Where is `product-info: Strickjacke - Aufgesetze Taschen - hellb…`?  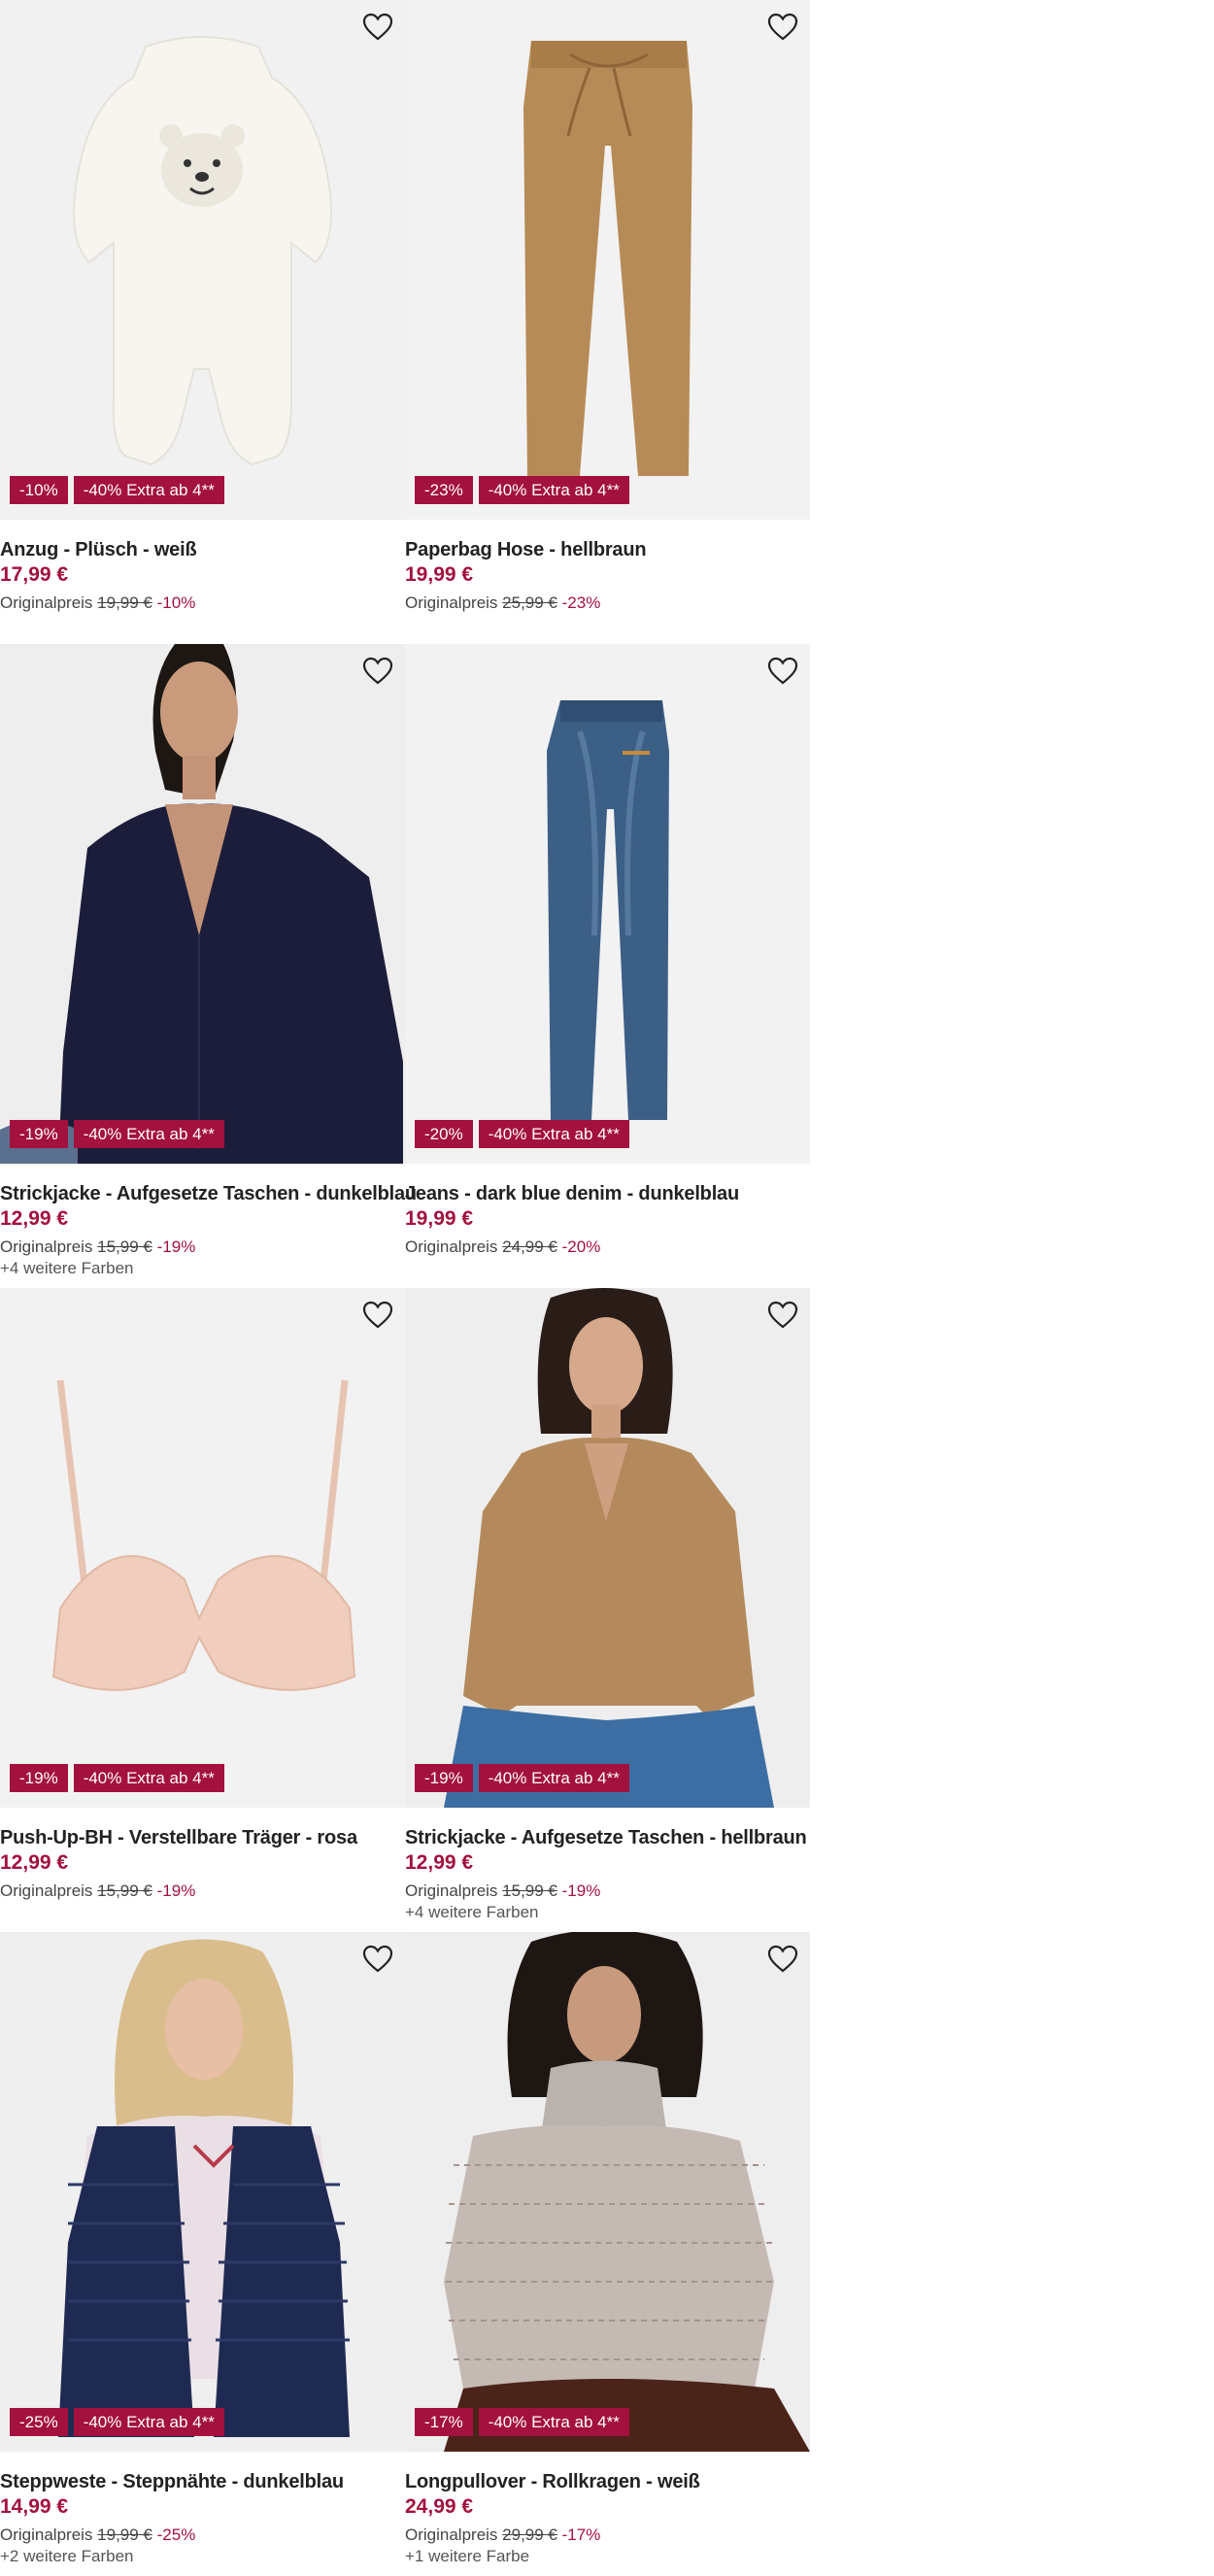
product-info: Strickjacke - Aufgesetze Taschen - hellb… is located at coordinates (607, 1874).